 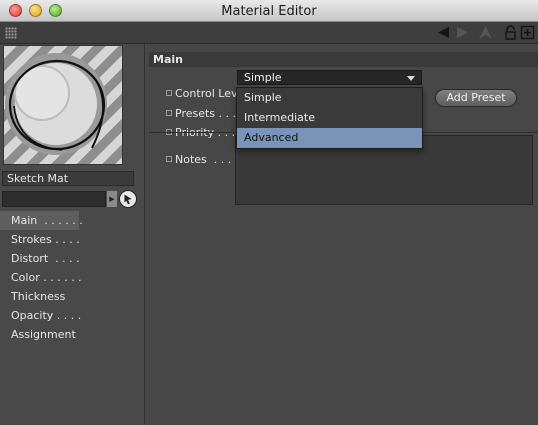 I want to click on window-title: Material Editor, so click(x=269, y=11).